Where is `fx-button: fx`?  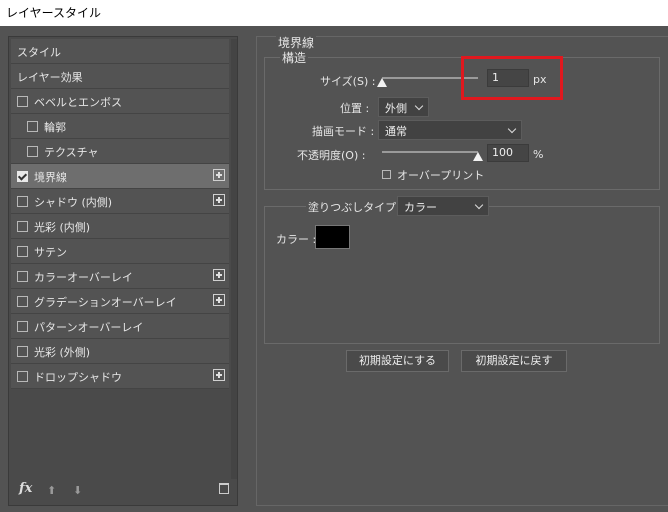
fx-button: fx is located at coordinates (25, 488).